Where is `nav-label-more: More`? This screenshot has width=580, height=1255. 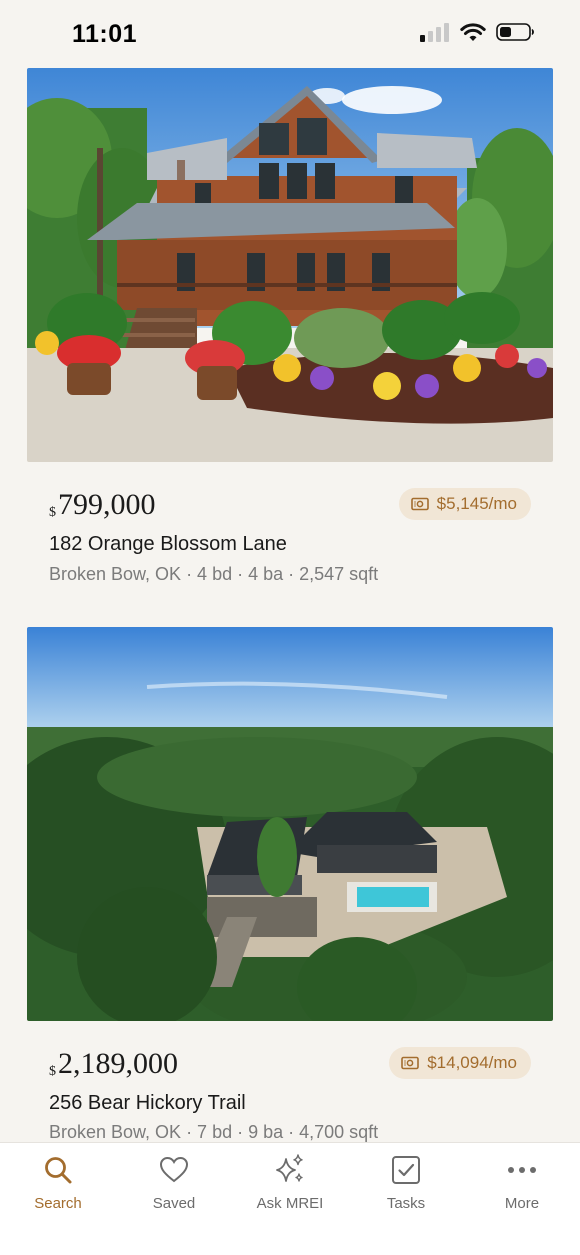 nav-label-more: More is located at coordinates (522, 1203).